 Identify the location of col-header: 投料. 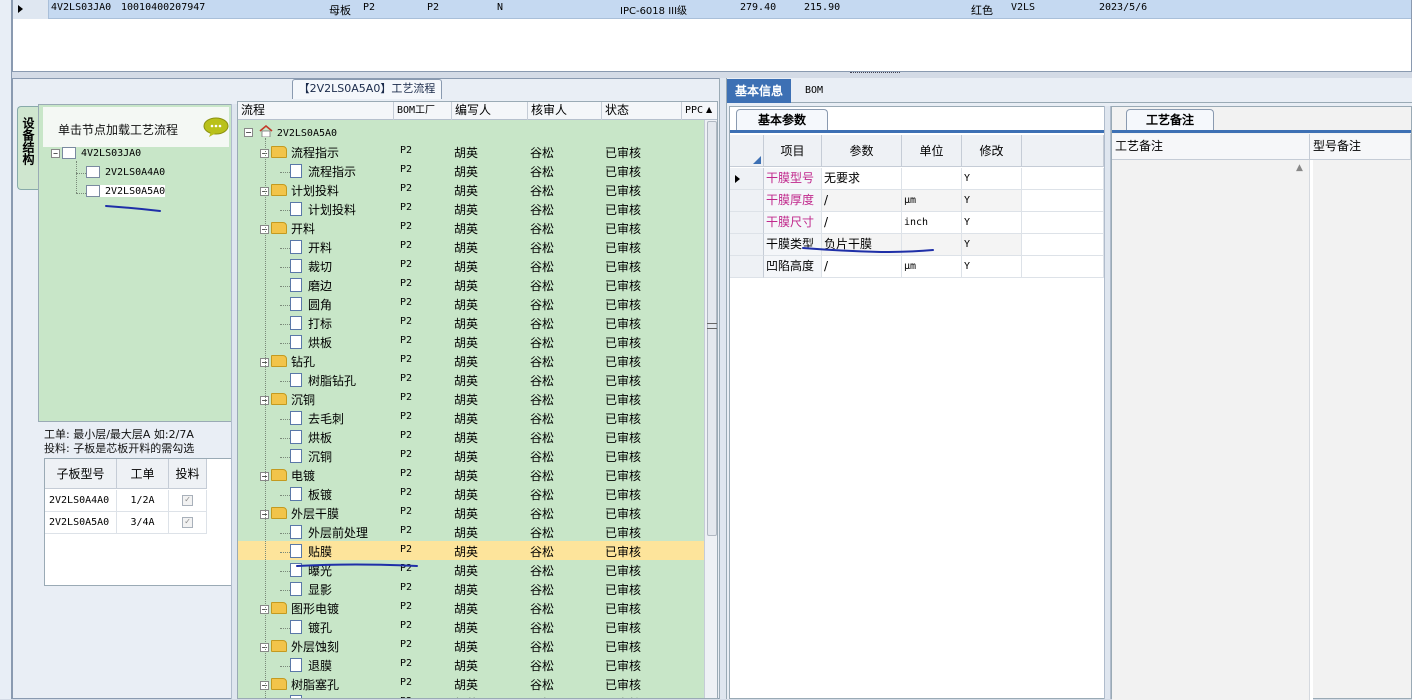
(188, 474).